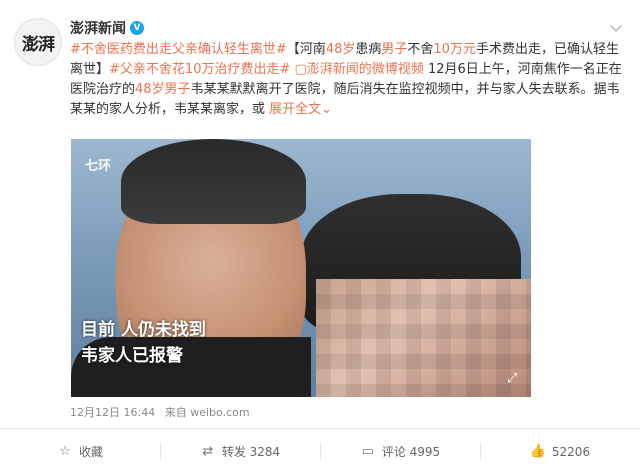 The width and height of the screenshot is (640, 474). I want to click on post-text-segment: 患病, so click(368, 49).